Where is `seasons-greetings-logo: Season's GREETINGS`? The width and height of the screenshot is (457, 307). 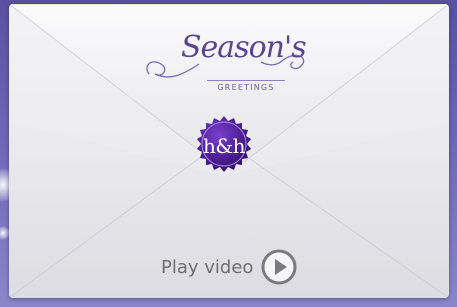 seasons-greetings-logo: Season's GREETINGS is located at coordinates (226, 62).